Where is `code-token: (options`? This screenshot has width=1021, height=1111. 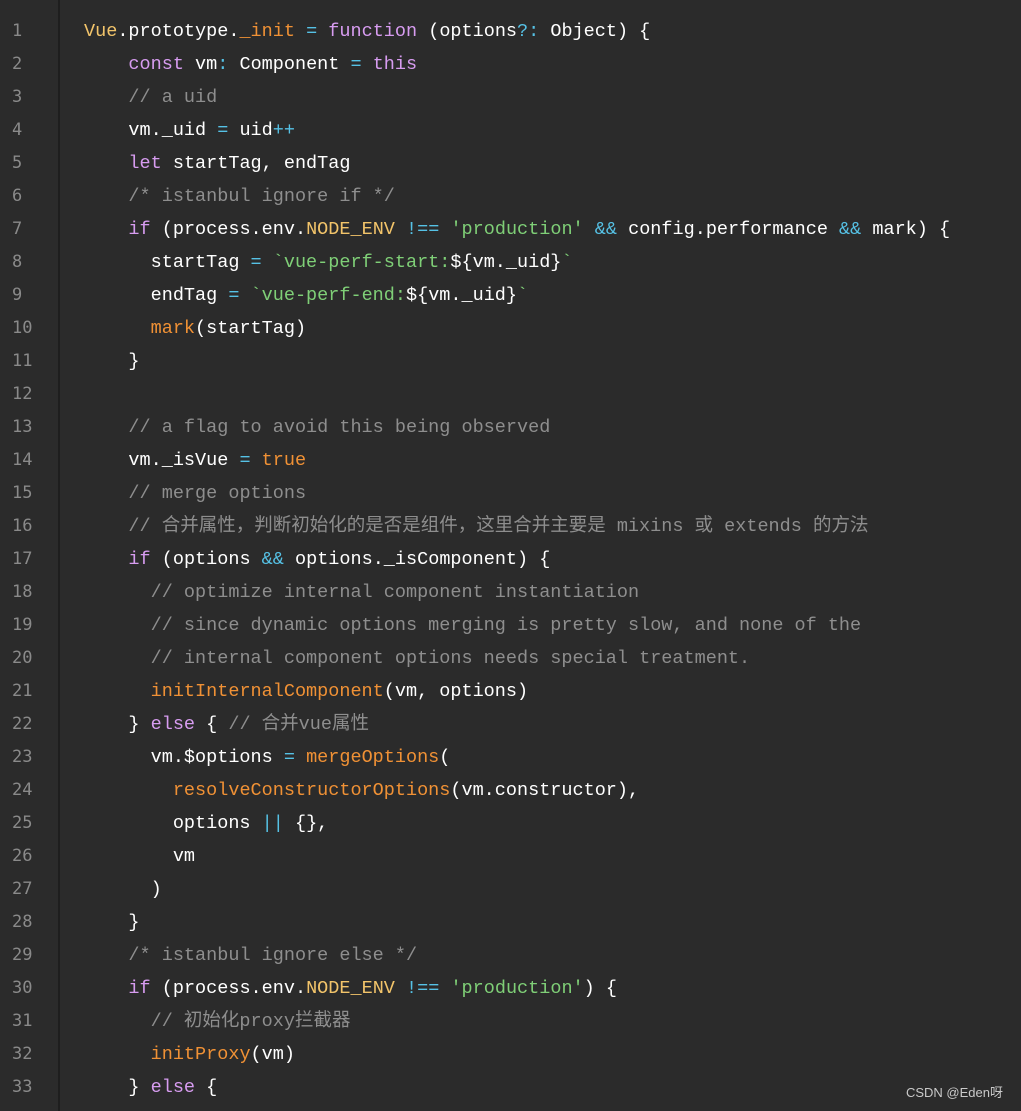
code-token: (options is located at coordinates (206, 559).